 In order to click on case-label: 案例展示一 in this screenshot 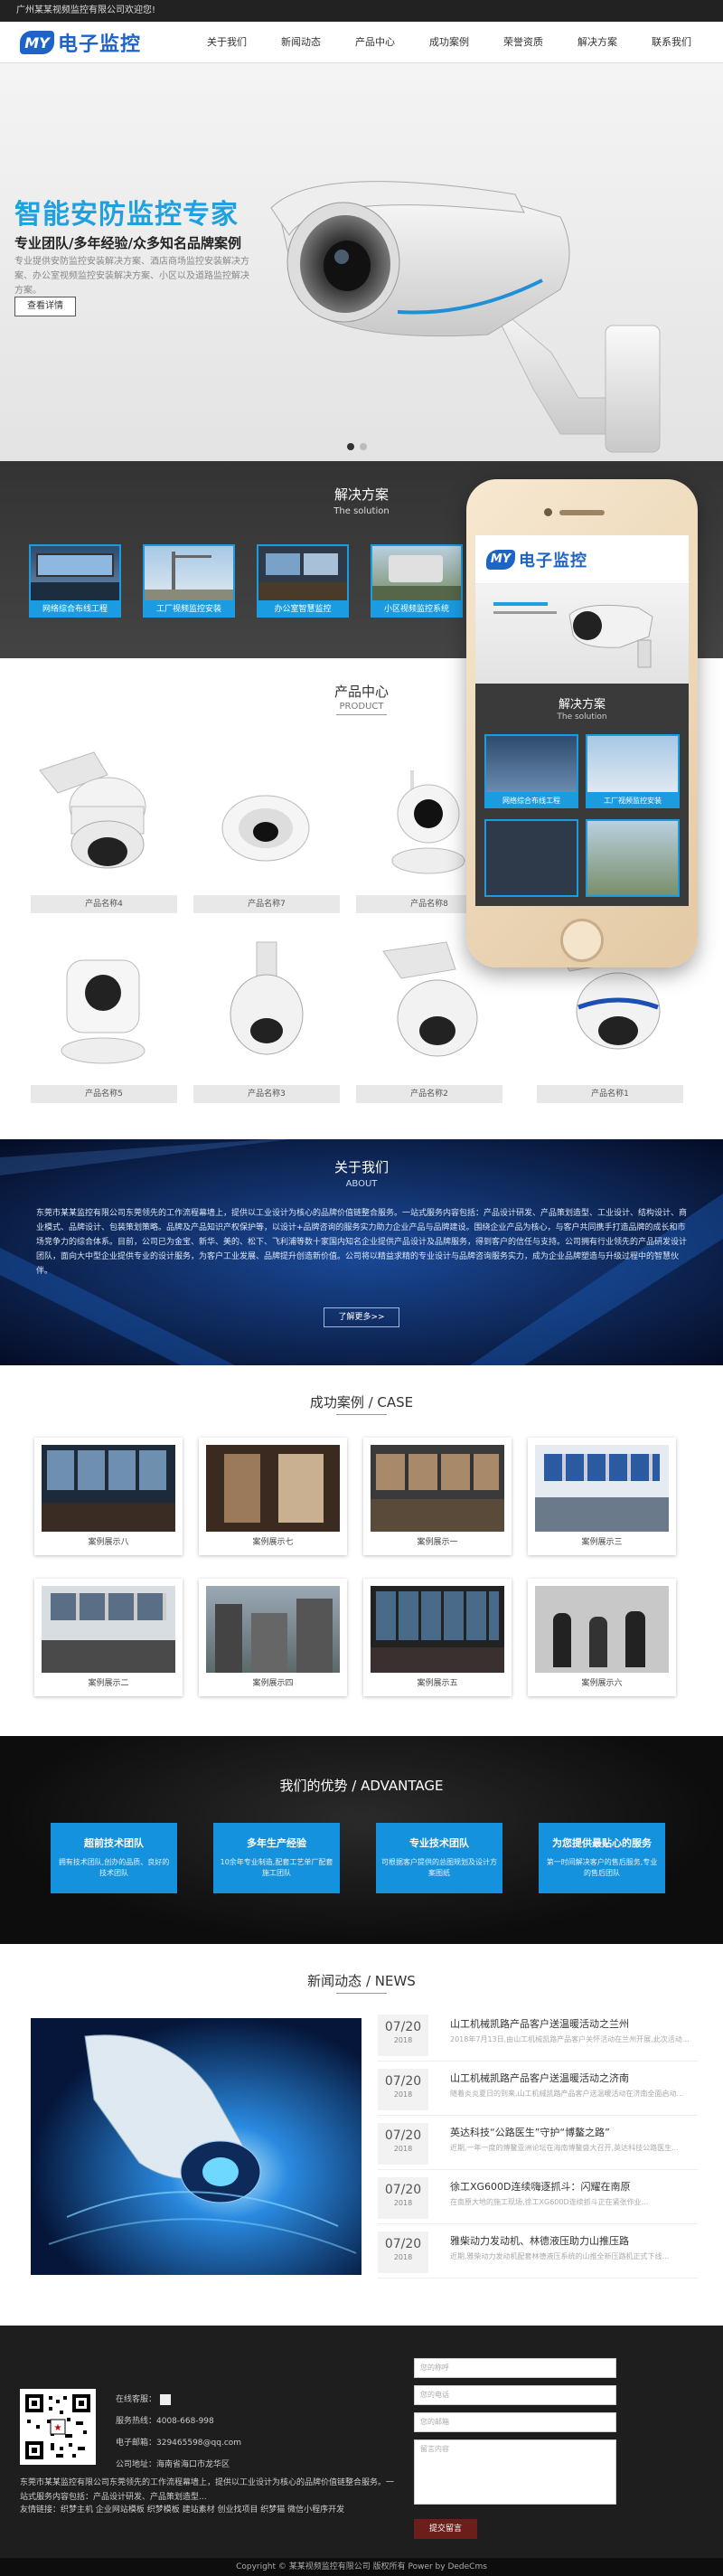, I will do `click(438, 1542)`.